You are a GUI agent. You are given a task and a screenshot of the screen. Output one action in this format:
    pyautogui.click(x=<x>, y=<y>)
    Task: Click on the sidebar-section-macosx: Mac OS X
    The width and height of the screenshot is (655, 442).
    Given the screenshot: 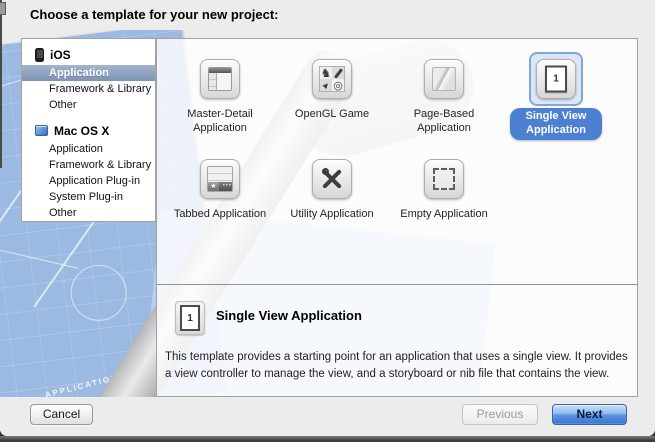 What is the action you would take?
    pyautogui.click(x=88, y=130)
    